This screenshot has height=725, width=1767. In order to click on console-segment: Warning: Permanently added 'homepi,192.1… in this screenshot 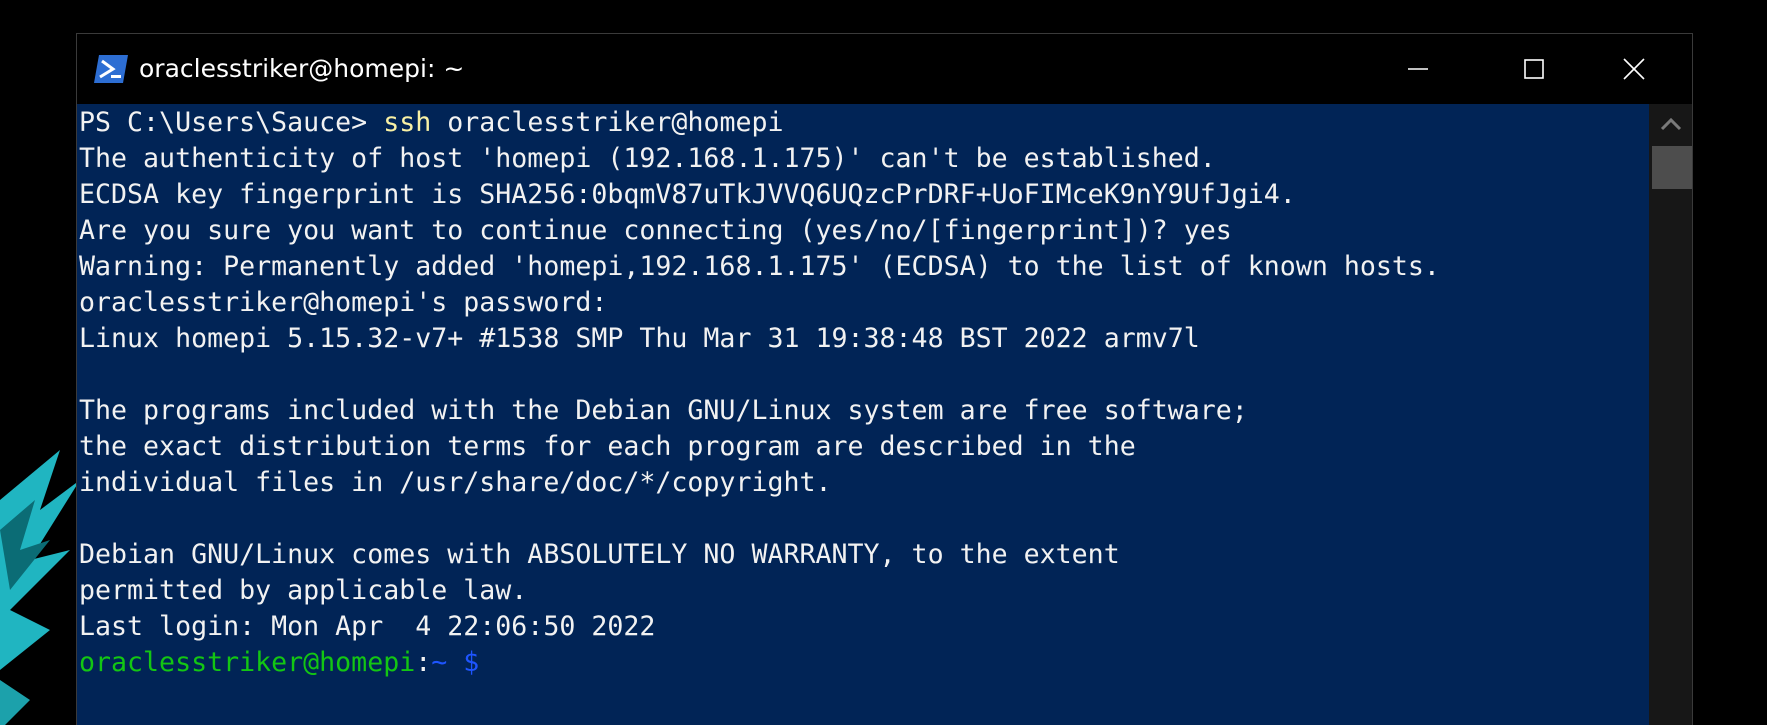, I will do `click(759, 266)`.